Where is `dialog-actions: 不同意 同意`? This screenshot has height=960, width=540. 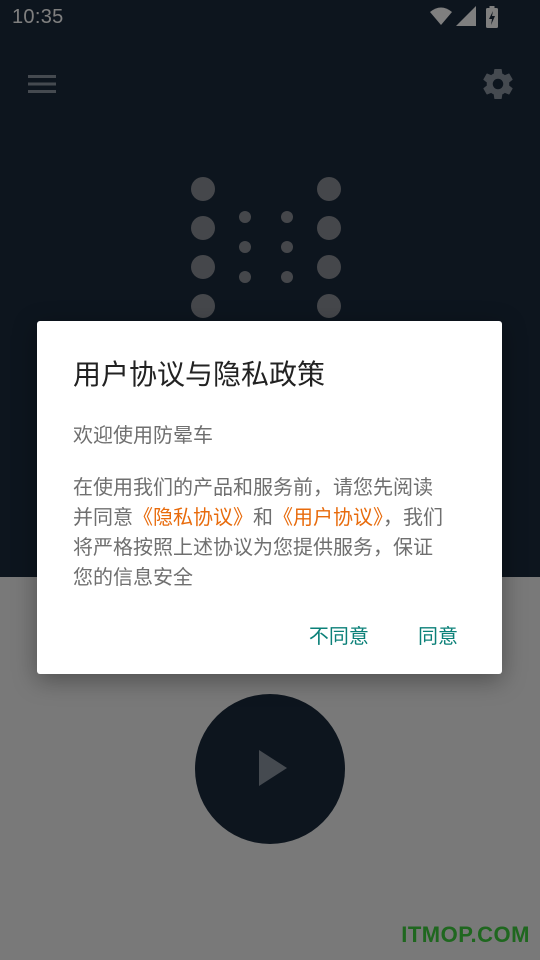
dialog-actions: 不同意 同意 is located at coordinates (361, 635).